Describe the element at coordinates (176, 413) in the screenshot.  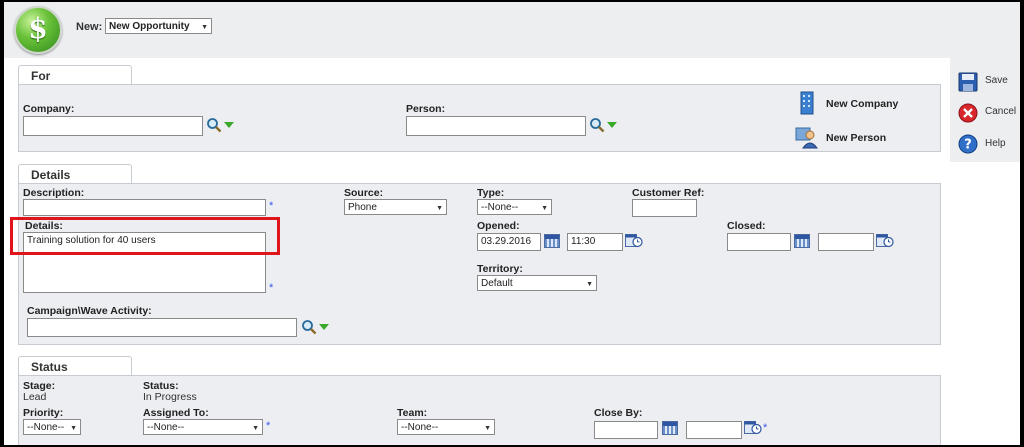
I see `assigned-to-label: Assigned To:` at that location.